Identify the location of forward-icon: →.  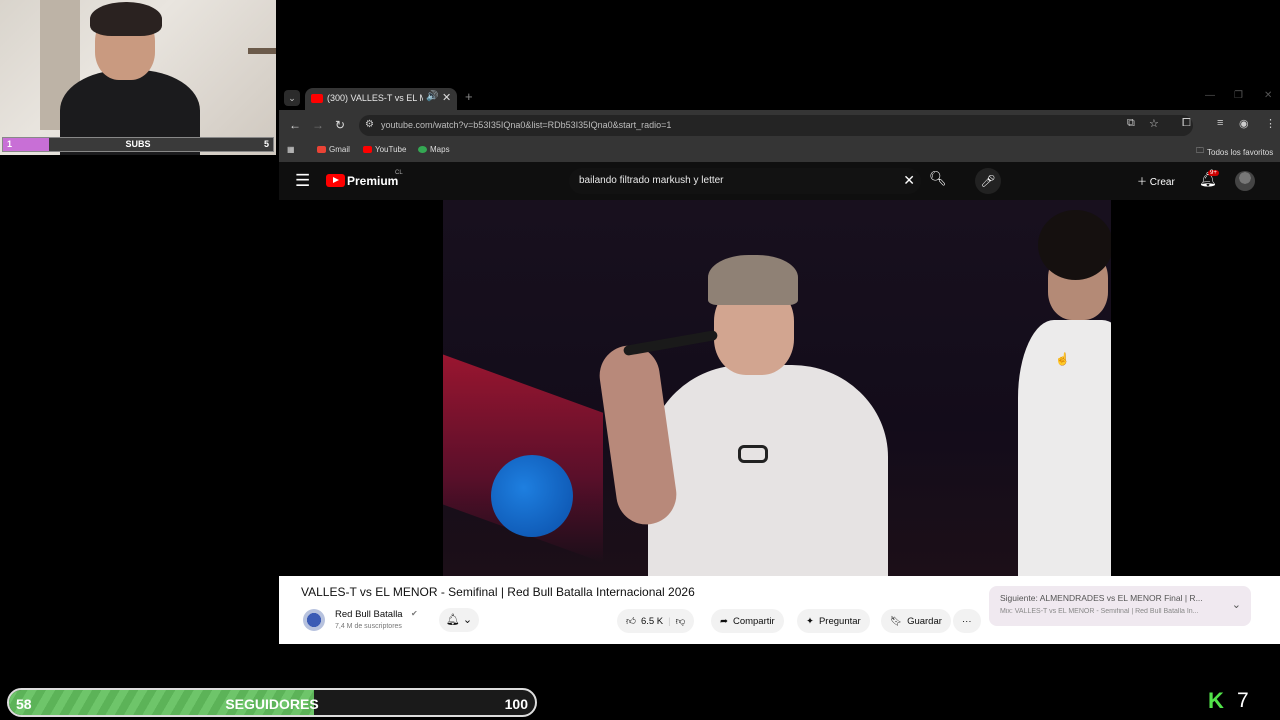
(318, 125).